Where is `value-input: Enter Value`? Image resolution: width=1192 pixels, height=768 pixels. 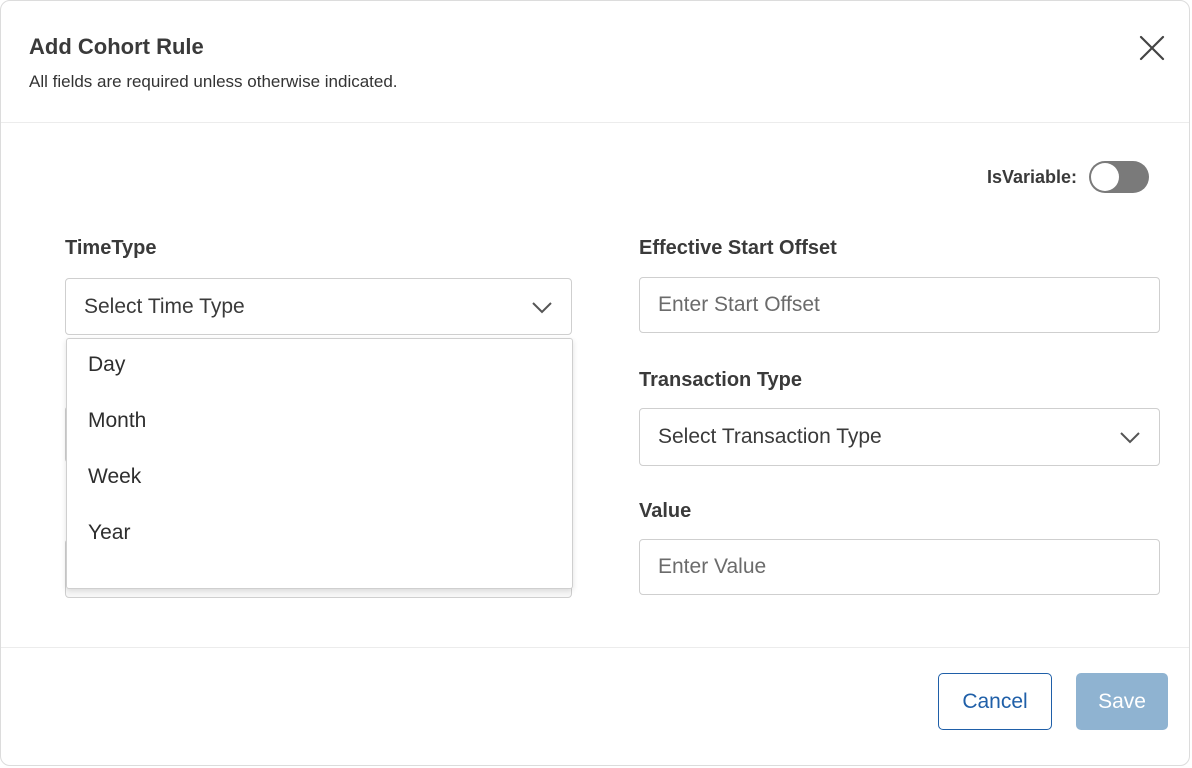
value-input: Enter Value is located at coordinates (899, 567).